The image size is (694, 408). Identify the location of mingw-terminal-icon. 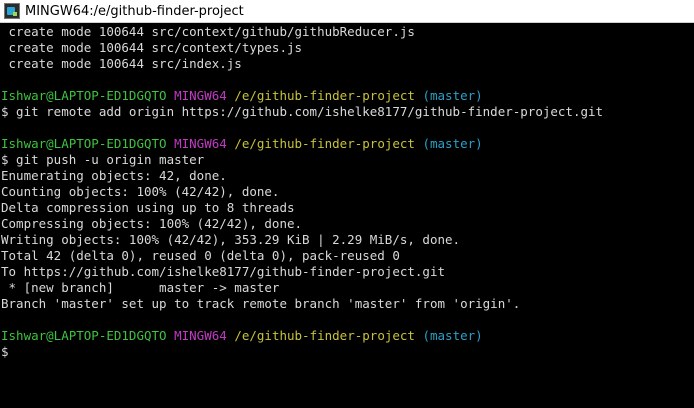
(12, 11).